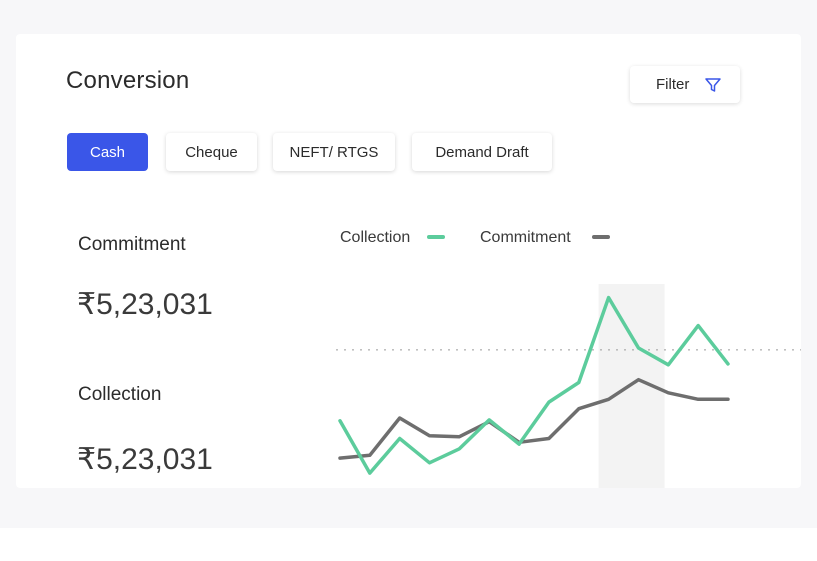 This screenshot has width=817, height=561. Describe the element at coordinates (601, 237) in the screenshot. I see `legend-commitment-swatch` at that location.